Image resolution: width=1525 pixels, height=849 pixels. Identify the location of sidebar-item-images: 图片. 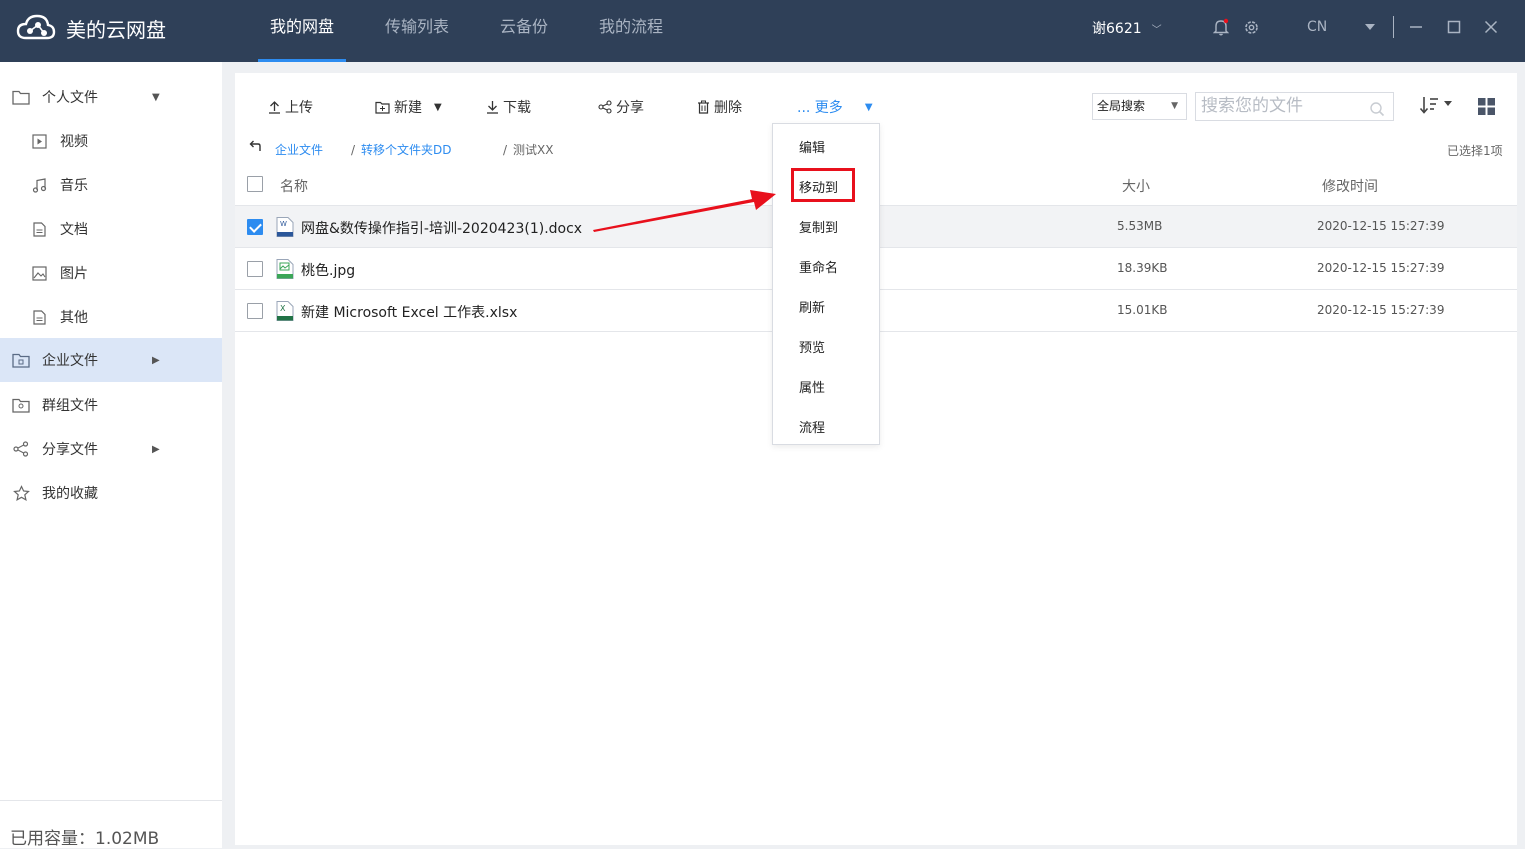
(111, 273).